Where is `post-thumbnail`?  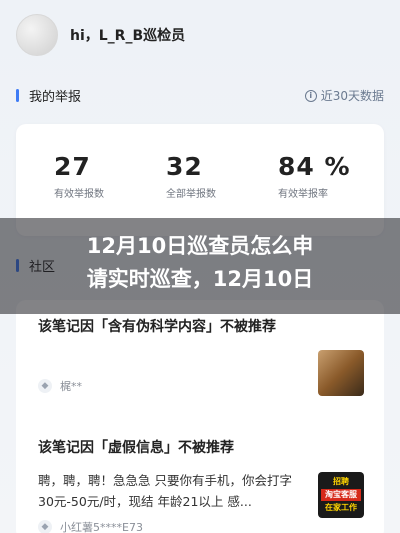
post-thumbnail is located at coordinates (341, 373).